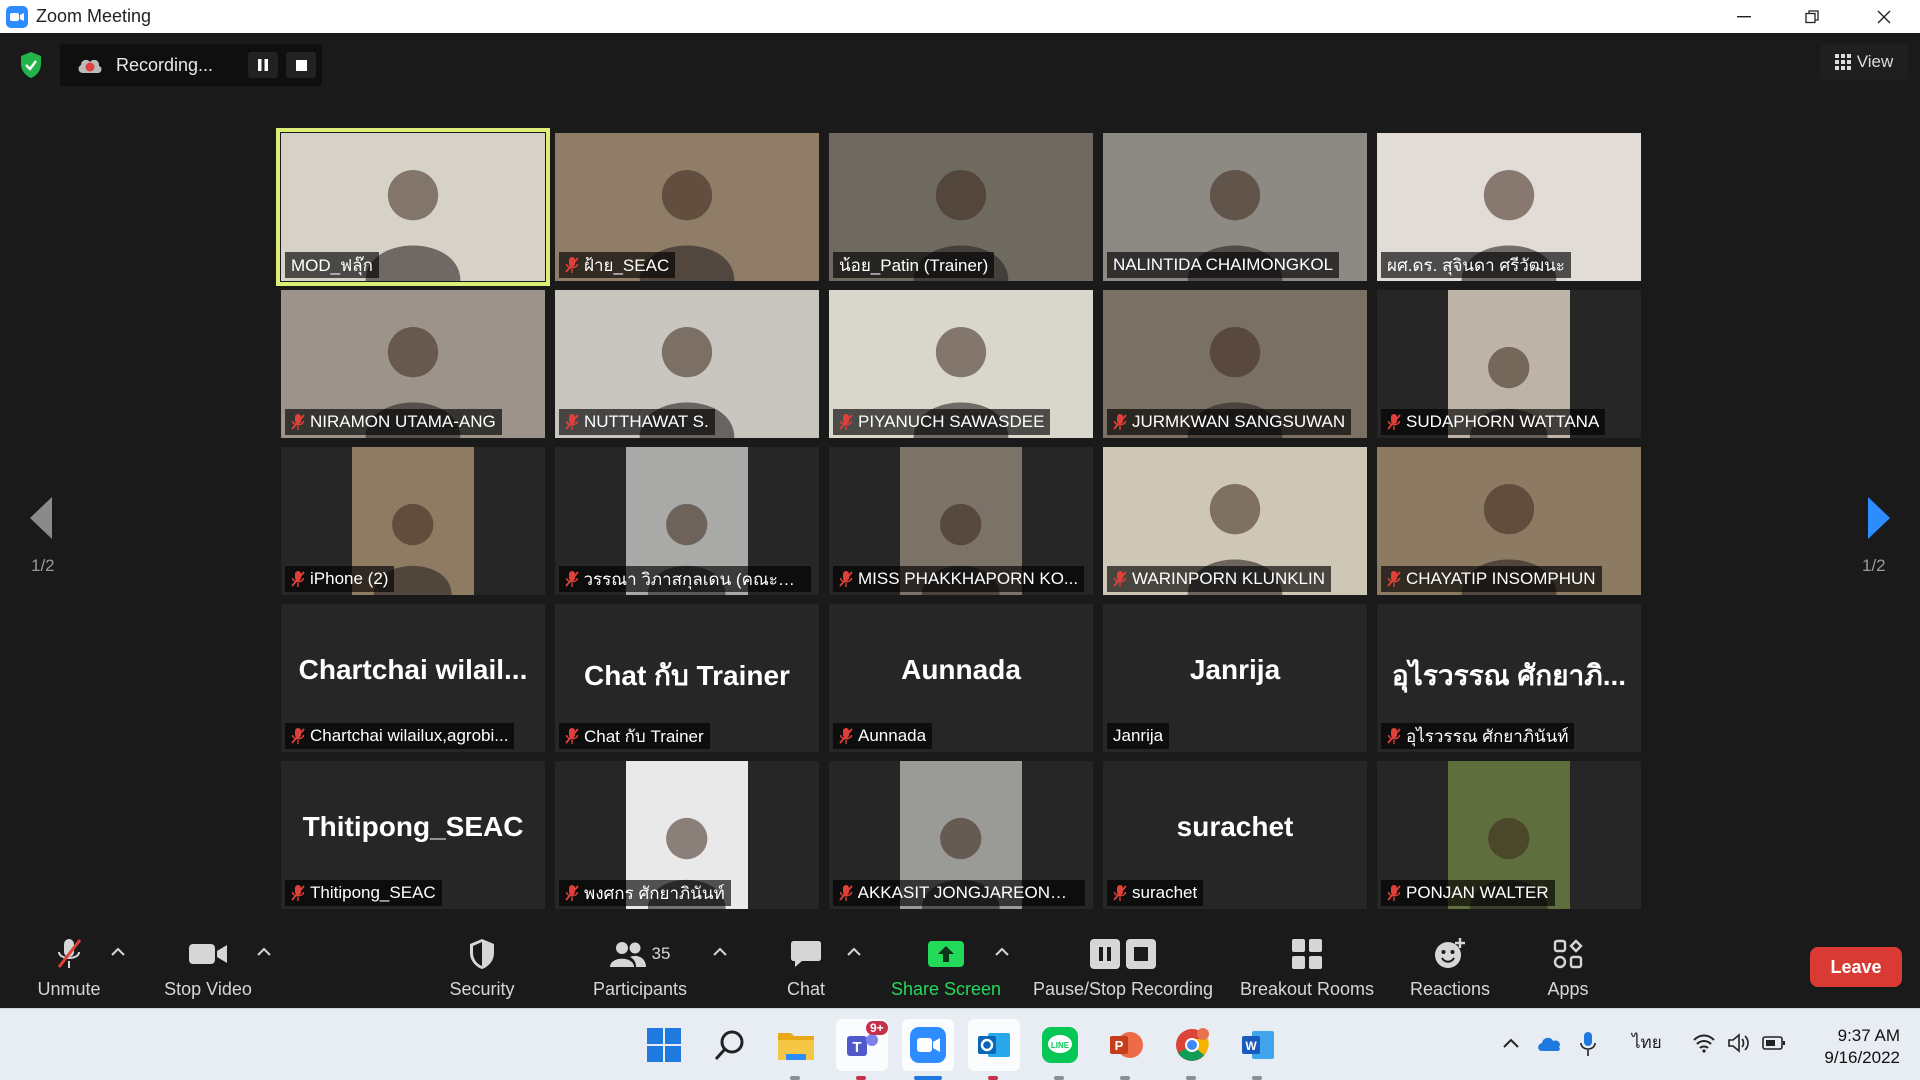 The height and width of the screenshot is (1080, 1920). Describe the element at coordinates (730, 1045) in the screenshot. I see `search-icon` at that location.